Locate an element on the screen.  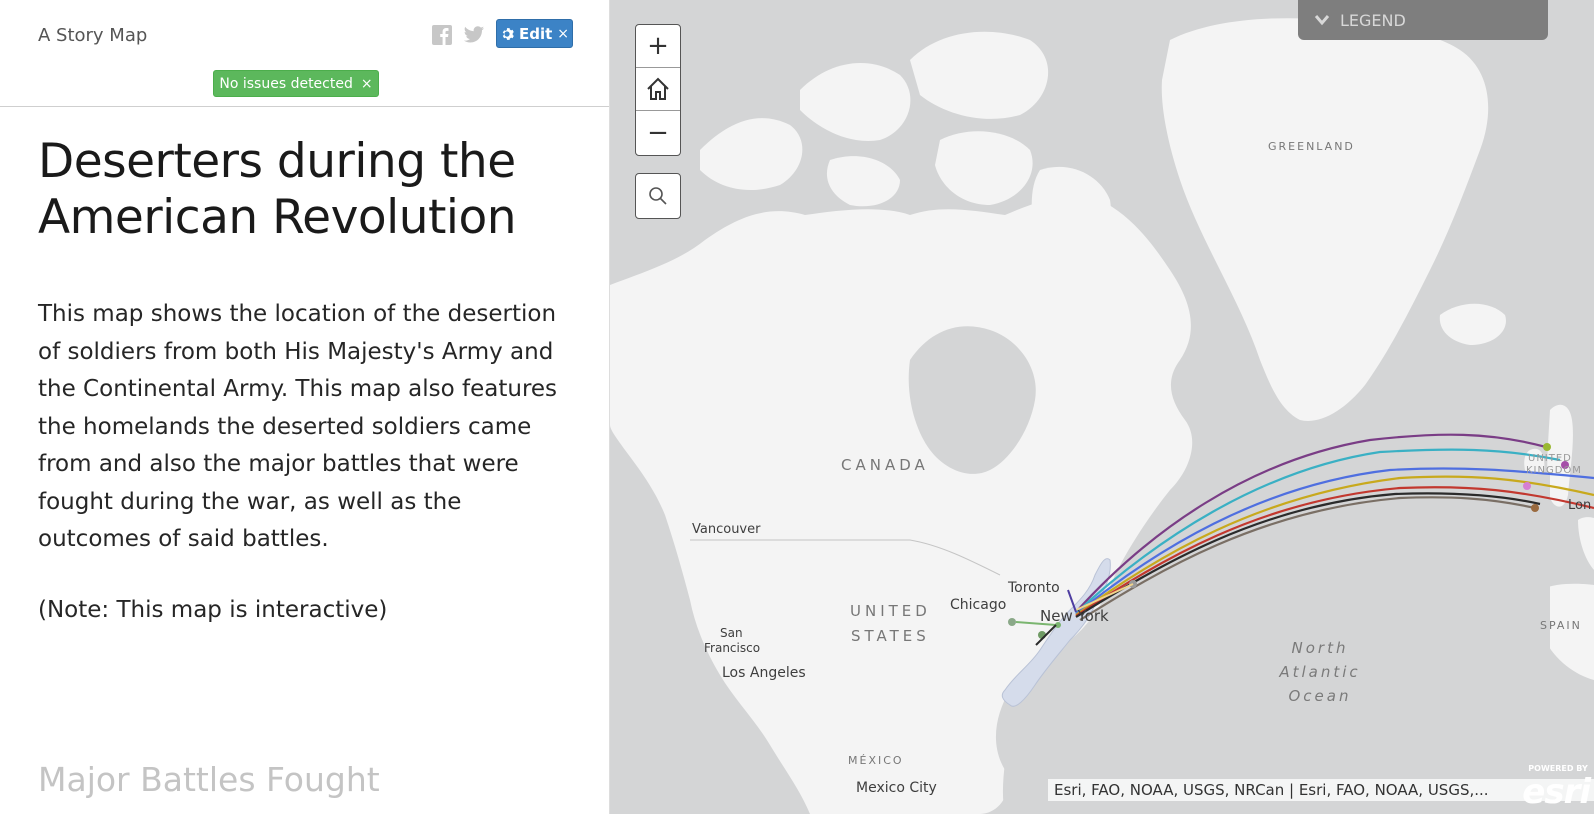
chevron-down-icon is located at coordinates (1322, 20).